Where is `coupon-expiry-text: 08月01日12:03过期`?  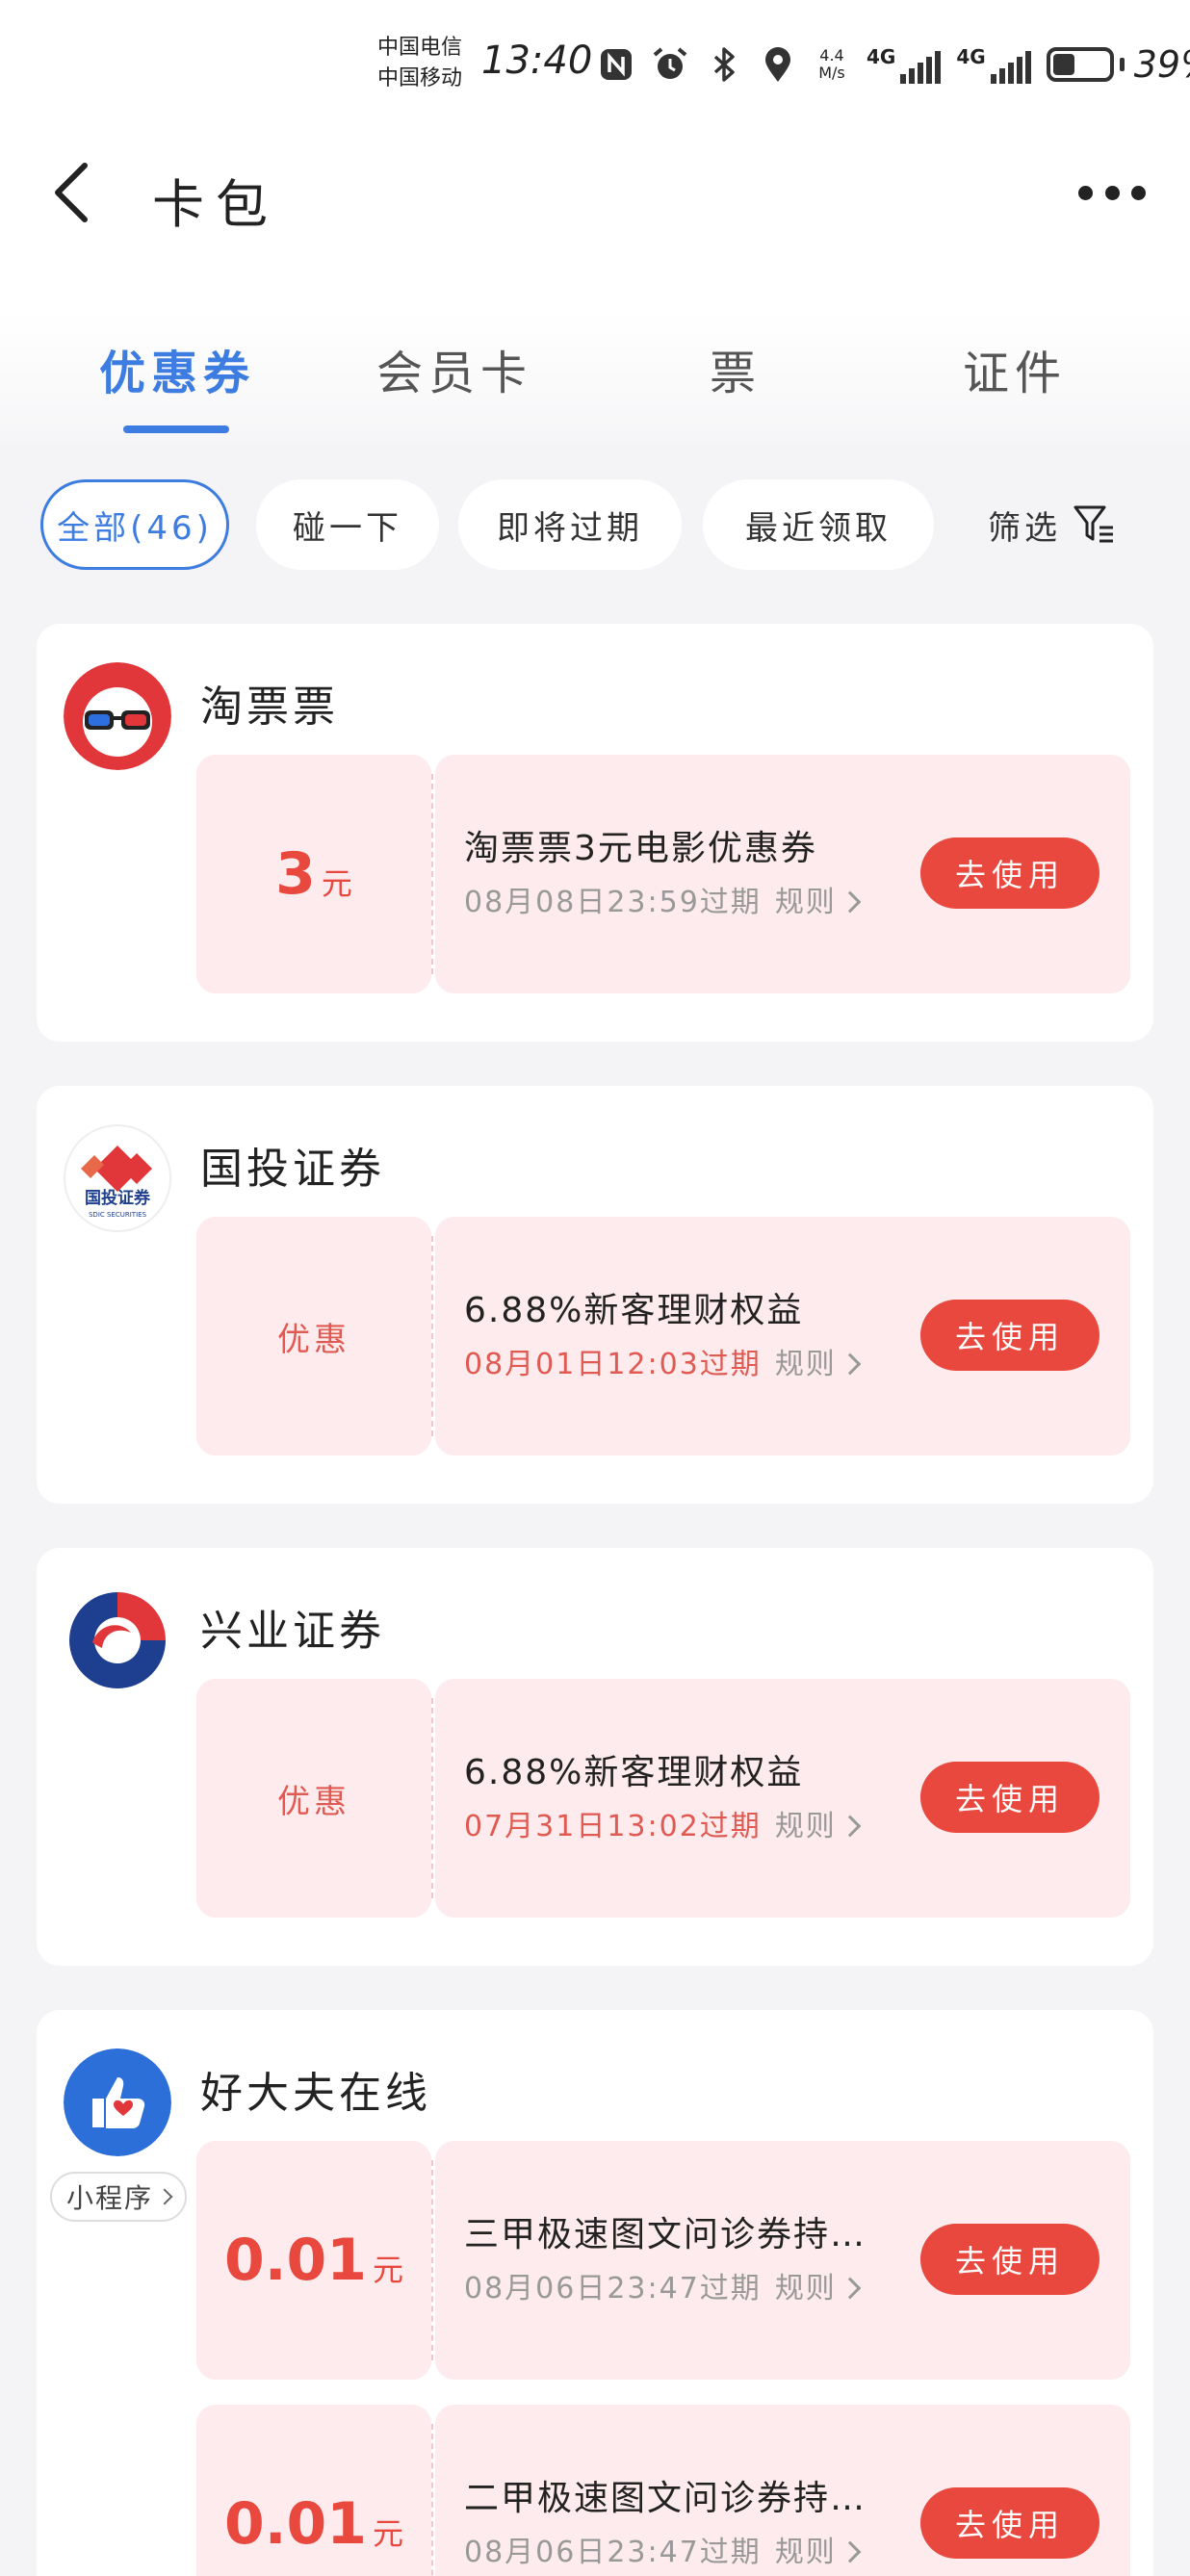
coupon-expiry-text: 08月01日12:03过期 is located at coordinates (613, 1365).